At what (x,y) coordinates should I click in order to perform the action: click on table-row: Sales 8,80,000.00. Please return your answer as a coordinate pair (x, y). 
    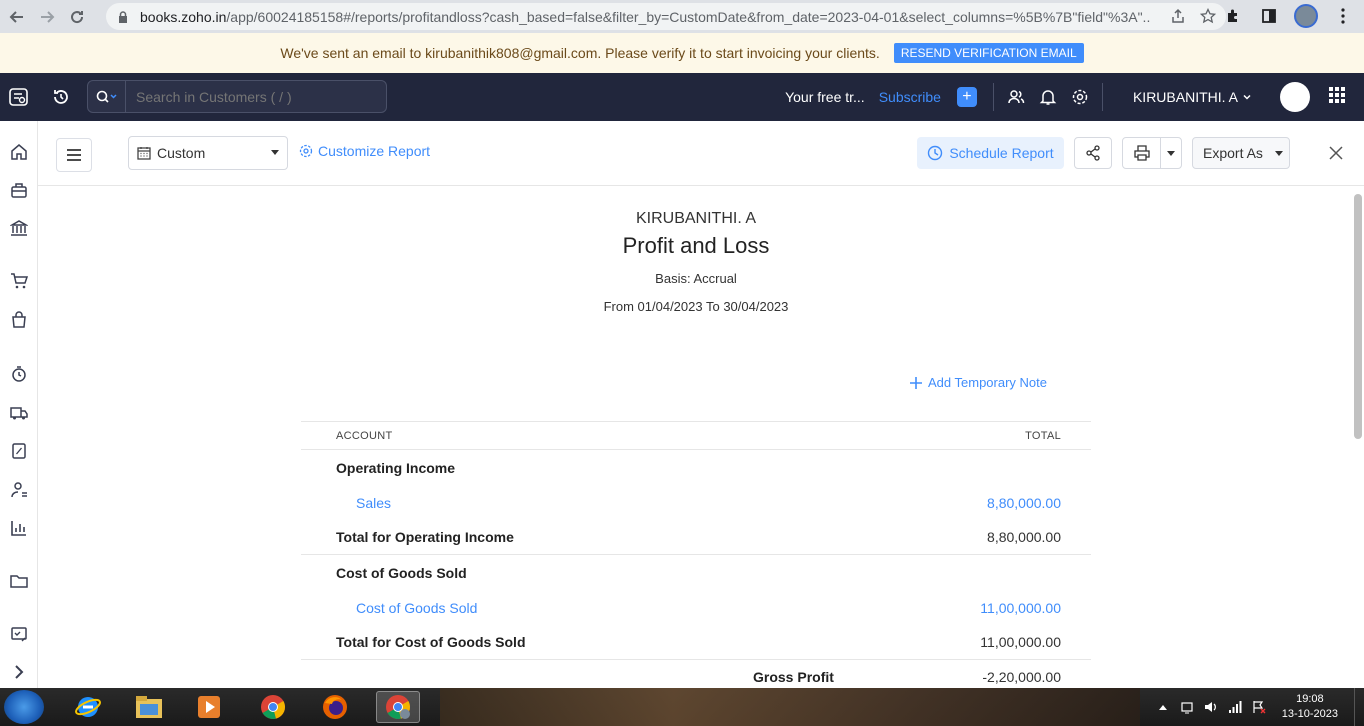
    Looking at the image, I should click on (696, 502).